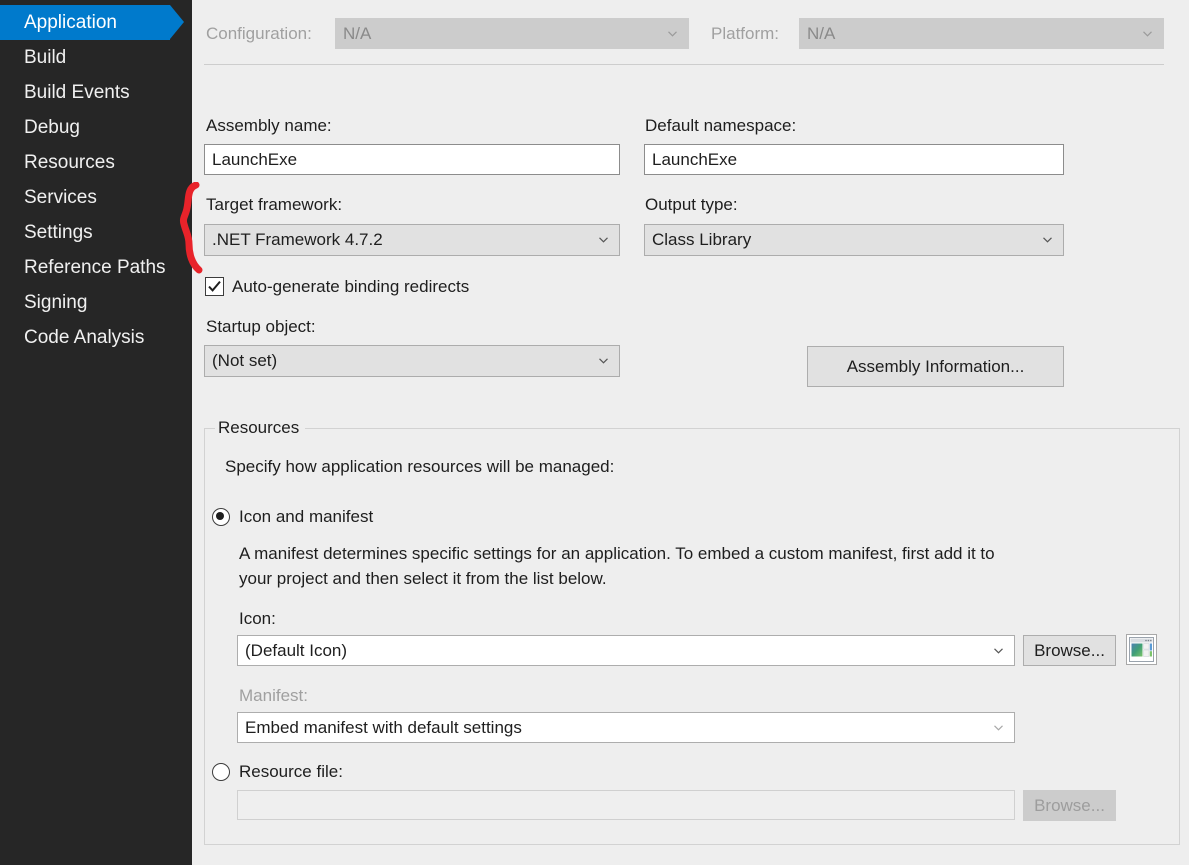 This screenshot has height=865, width=1189. What do you see at coordinates (854, 240) in the screenshot?
I see `output-type-combobox: Class Library` at bounding box center [854, 240].